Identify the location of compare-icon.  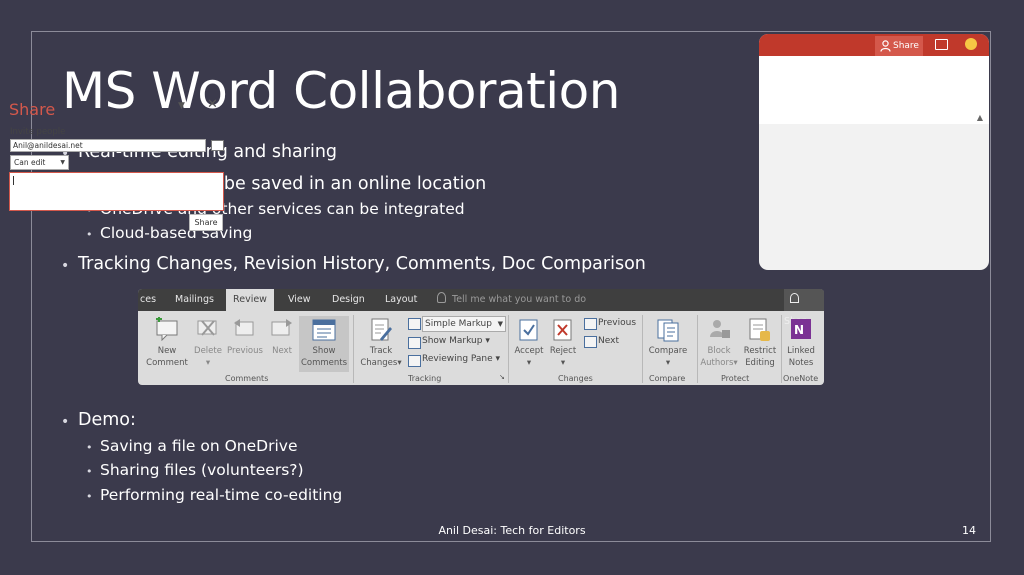
(668, 330).